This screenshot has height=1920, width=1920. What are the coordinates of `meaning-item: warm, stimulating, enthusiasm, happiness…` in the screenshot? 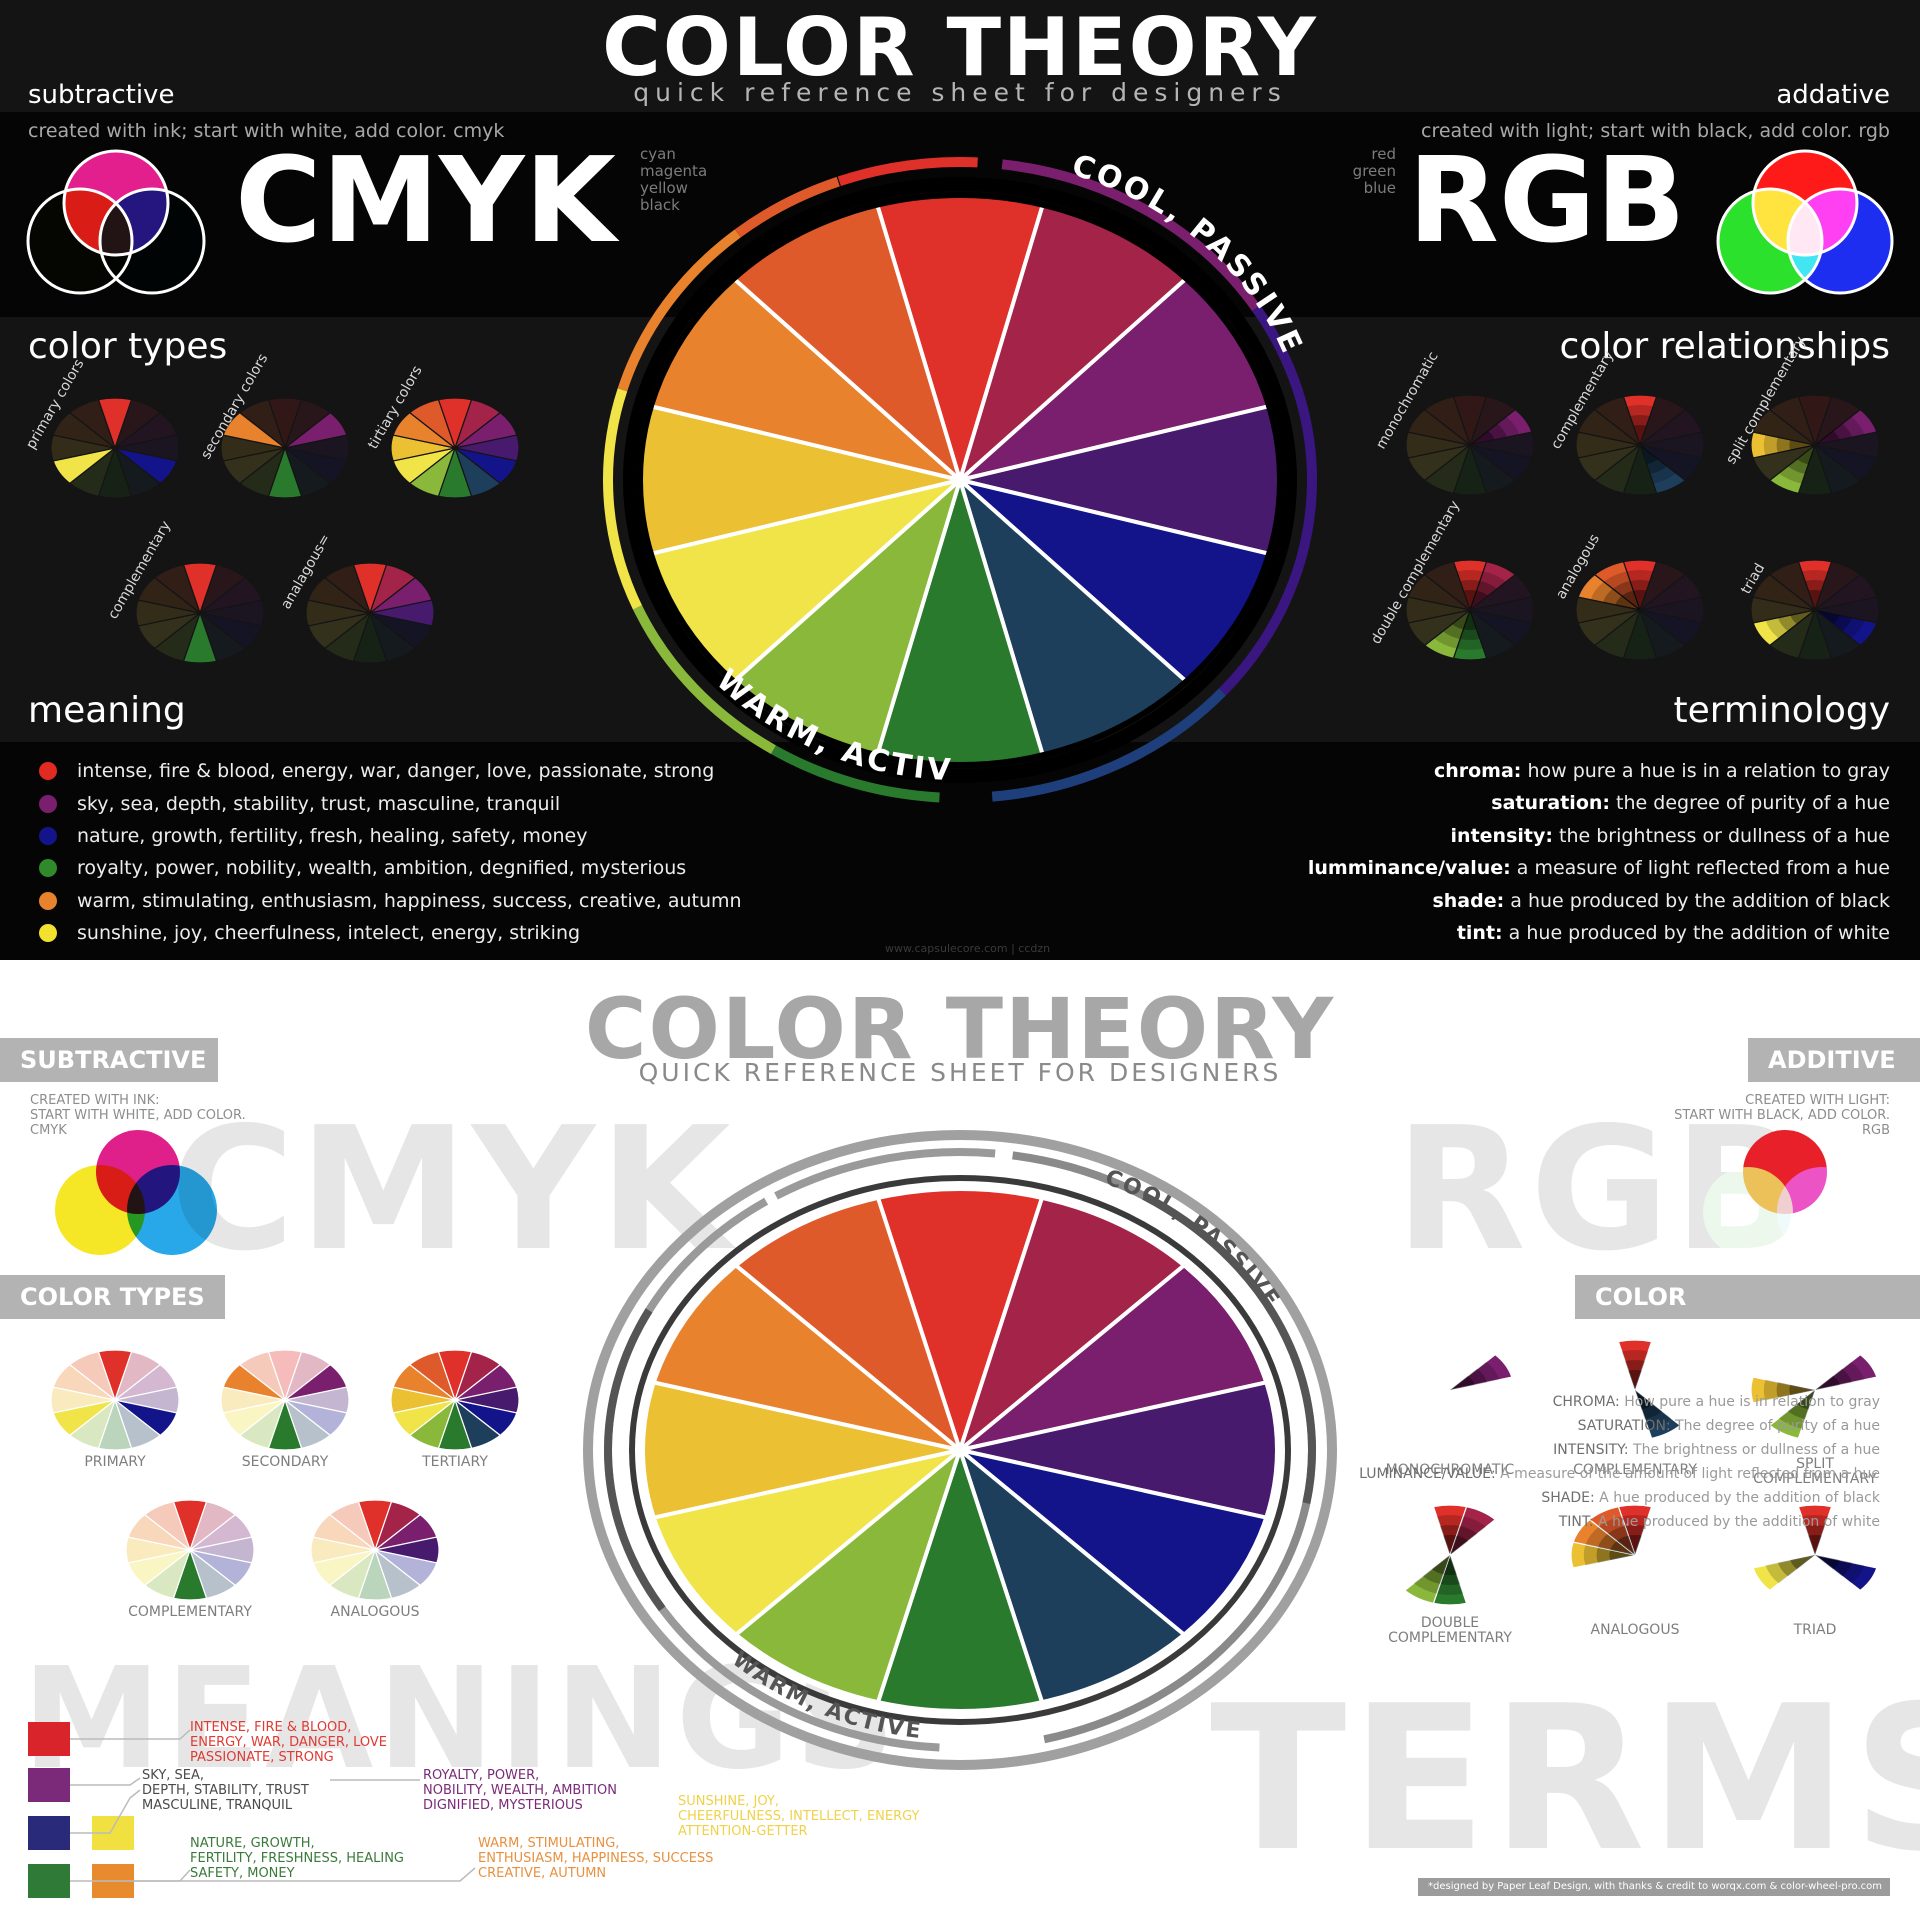 It's located at (385, 901).